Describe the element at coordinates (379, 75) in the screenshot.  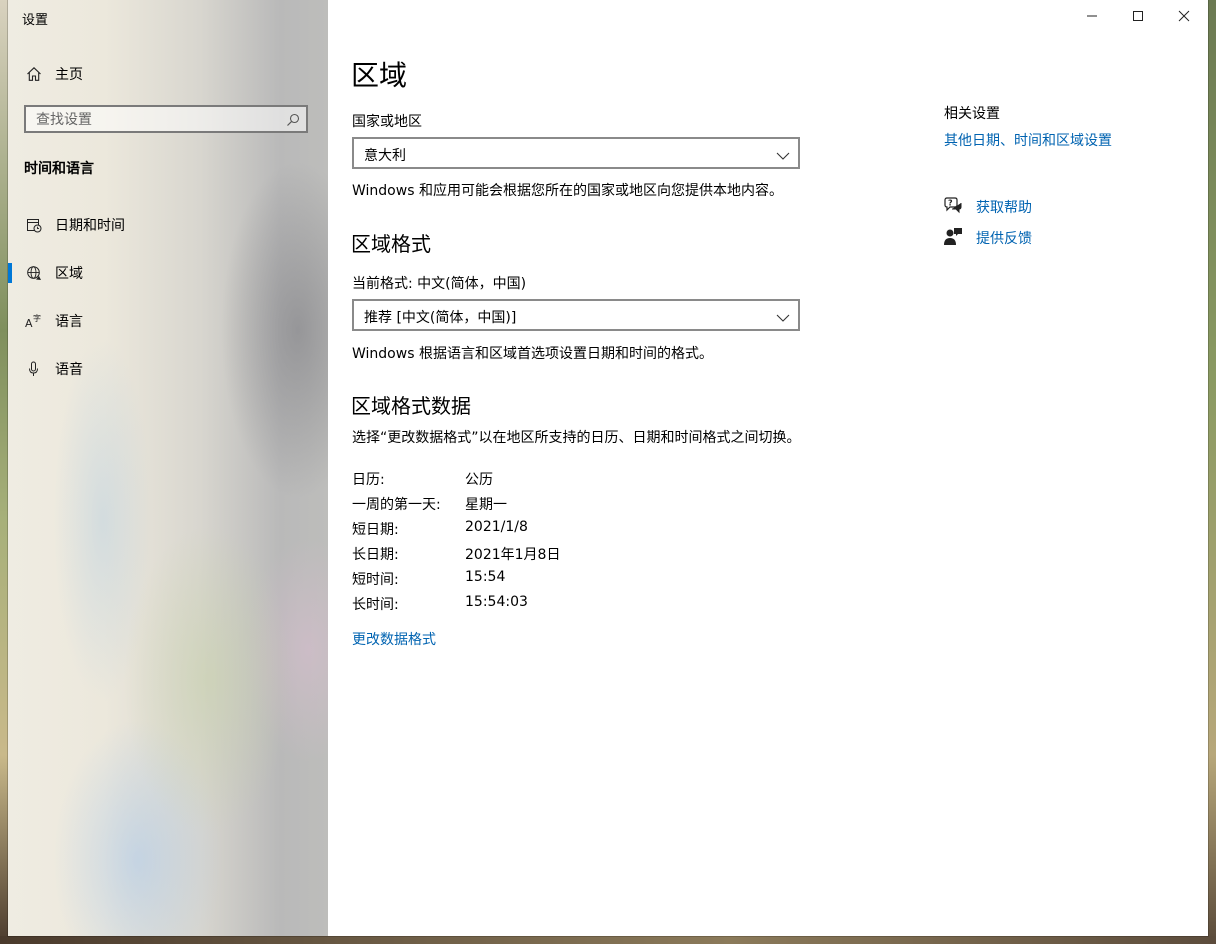
I see `page-title: 区域` at that location.